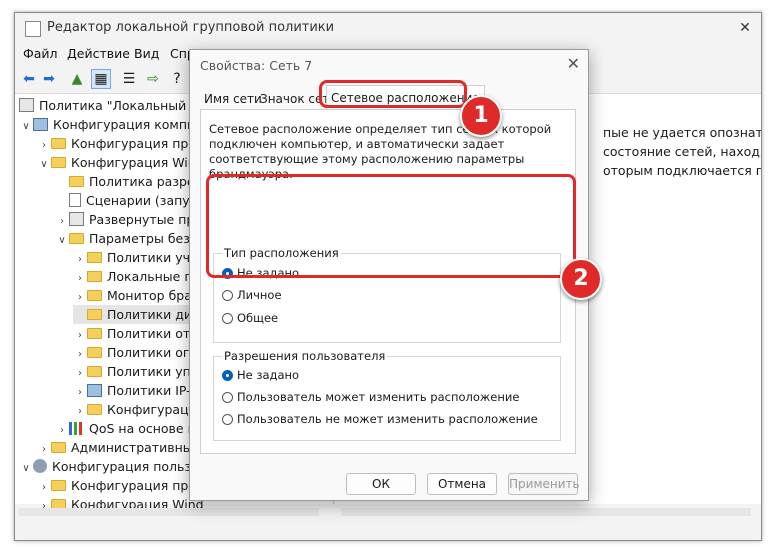 The image size is (777, 554). Describe the element at coordinates (152, 257) in the screenshot. I see `tree-item-label: Политики уче` at that location.